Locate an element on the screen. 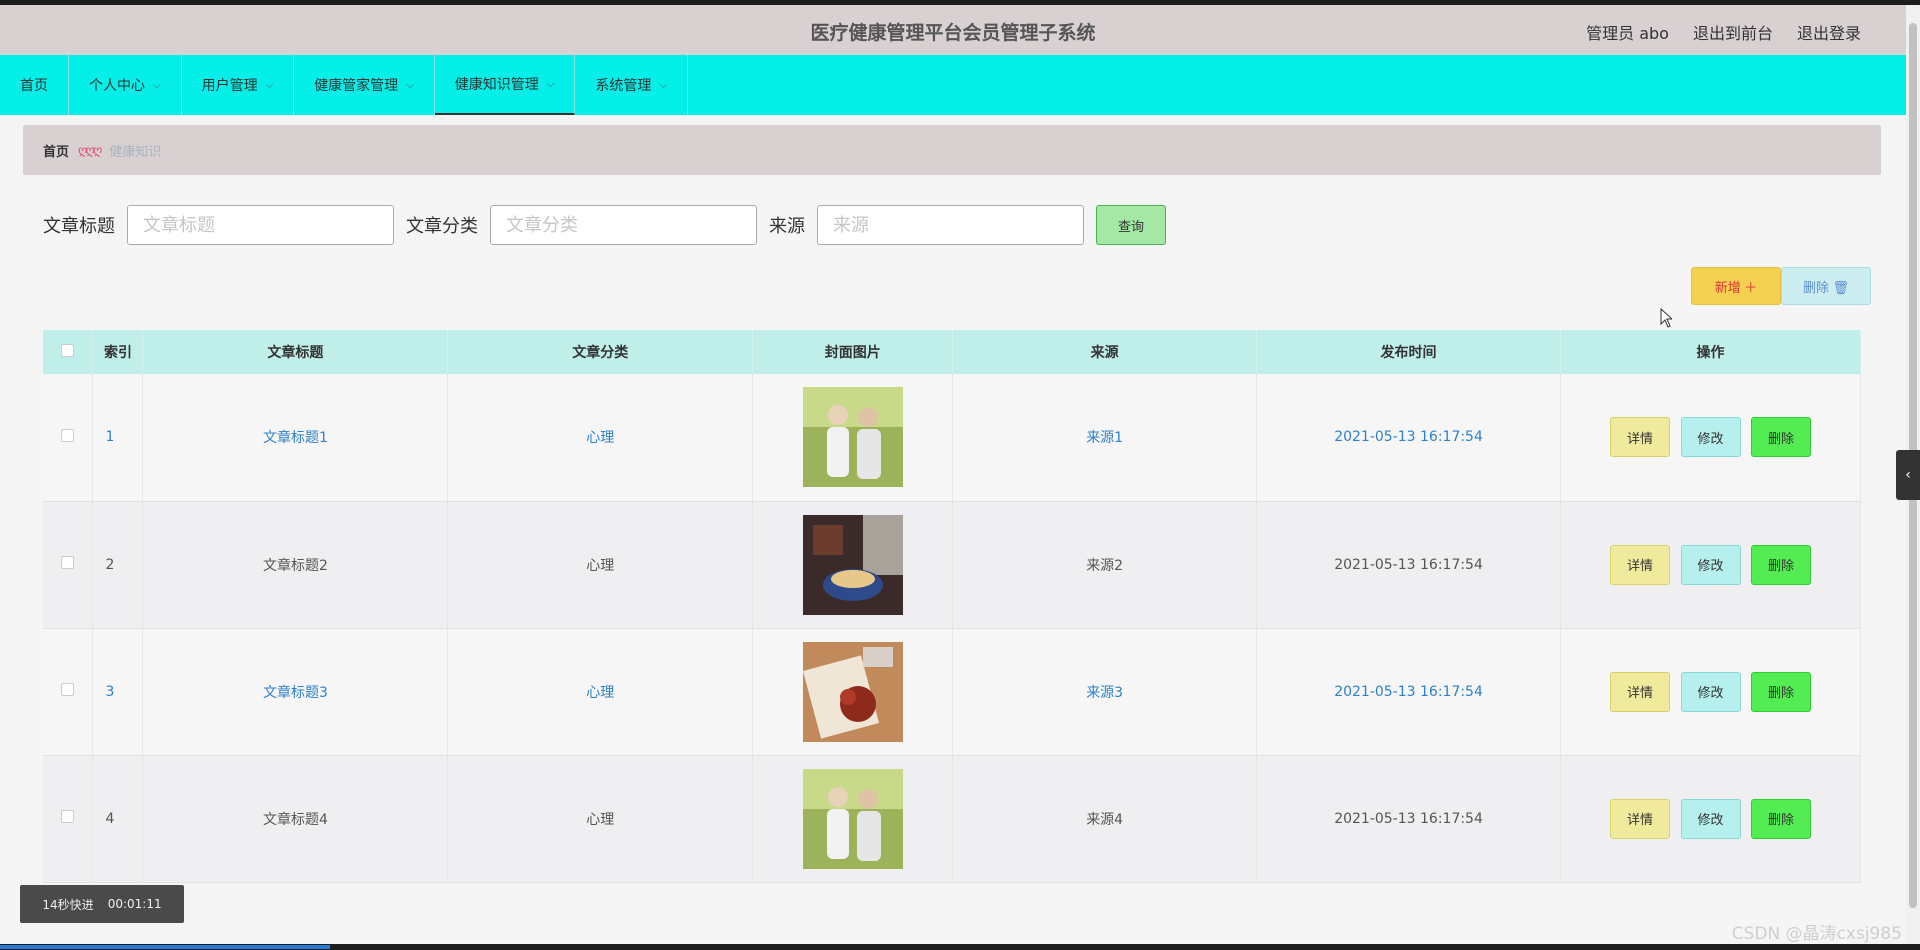  add-button: 新增 ＋ is located at coordinates (1736, 286).